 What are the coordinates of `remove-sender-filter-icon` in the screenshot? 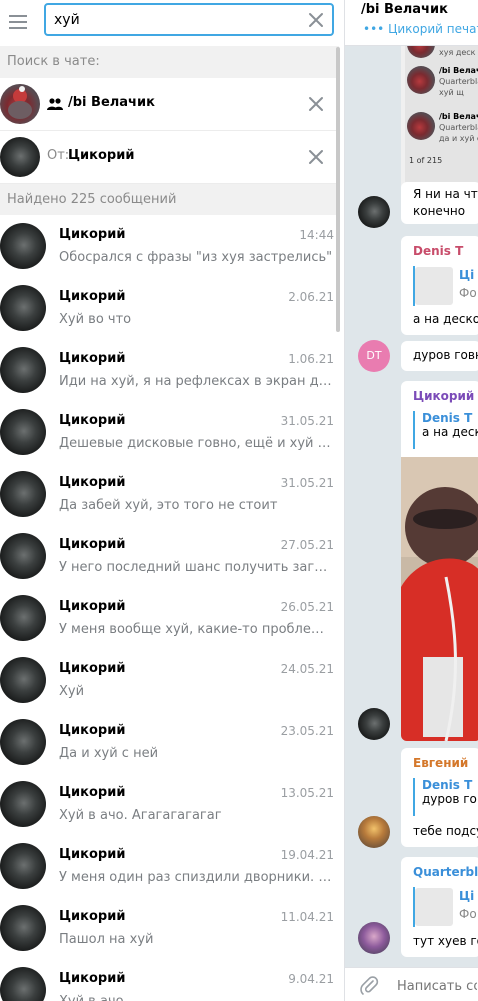 It's located at (316, 157).